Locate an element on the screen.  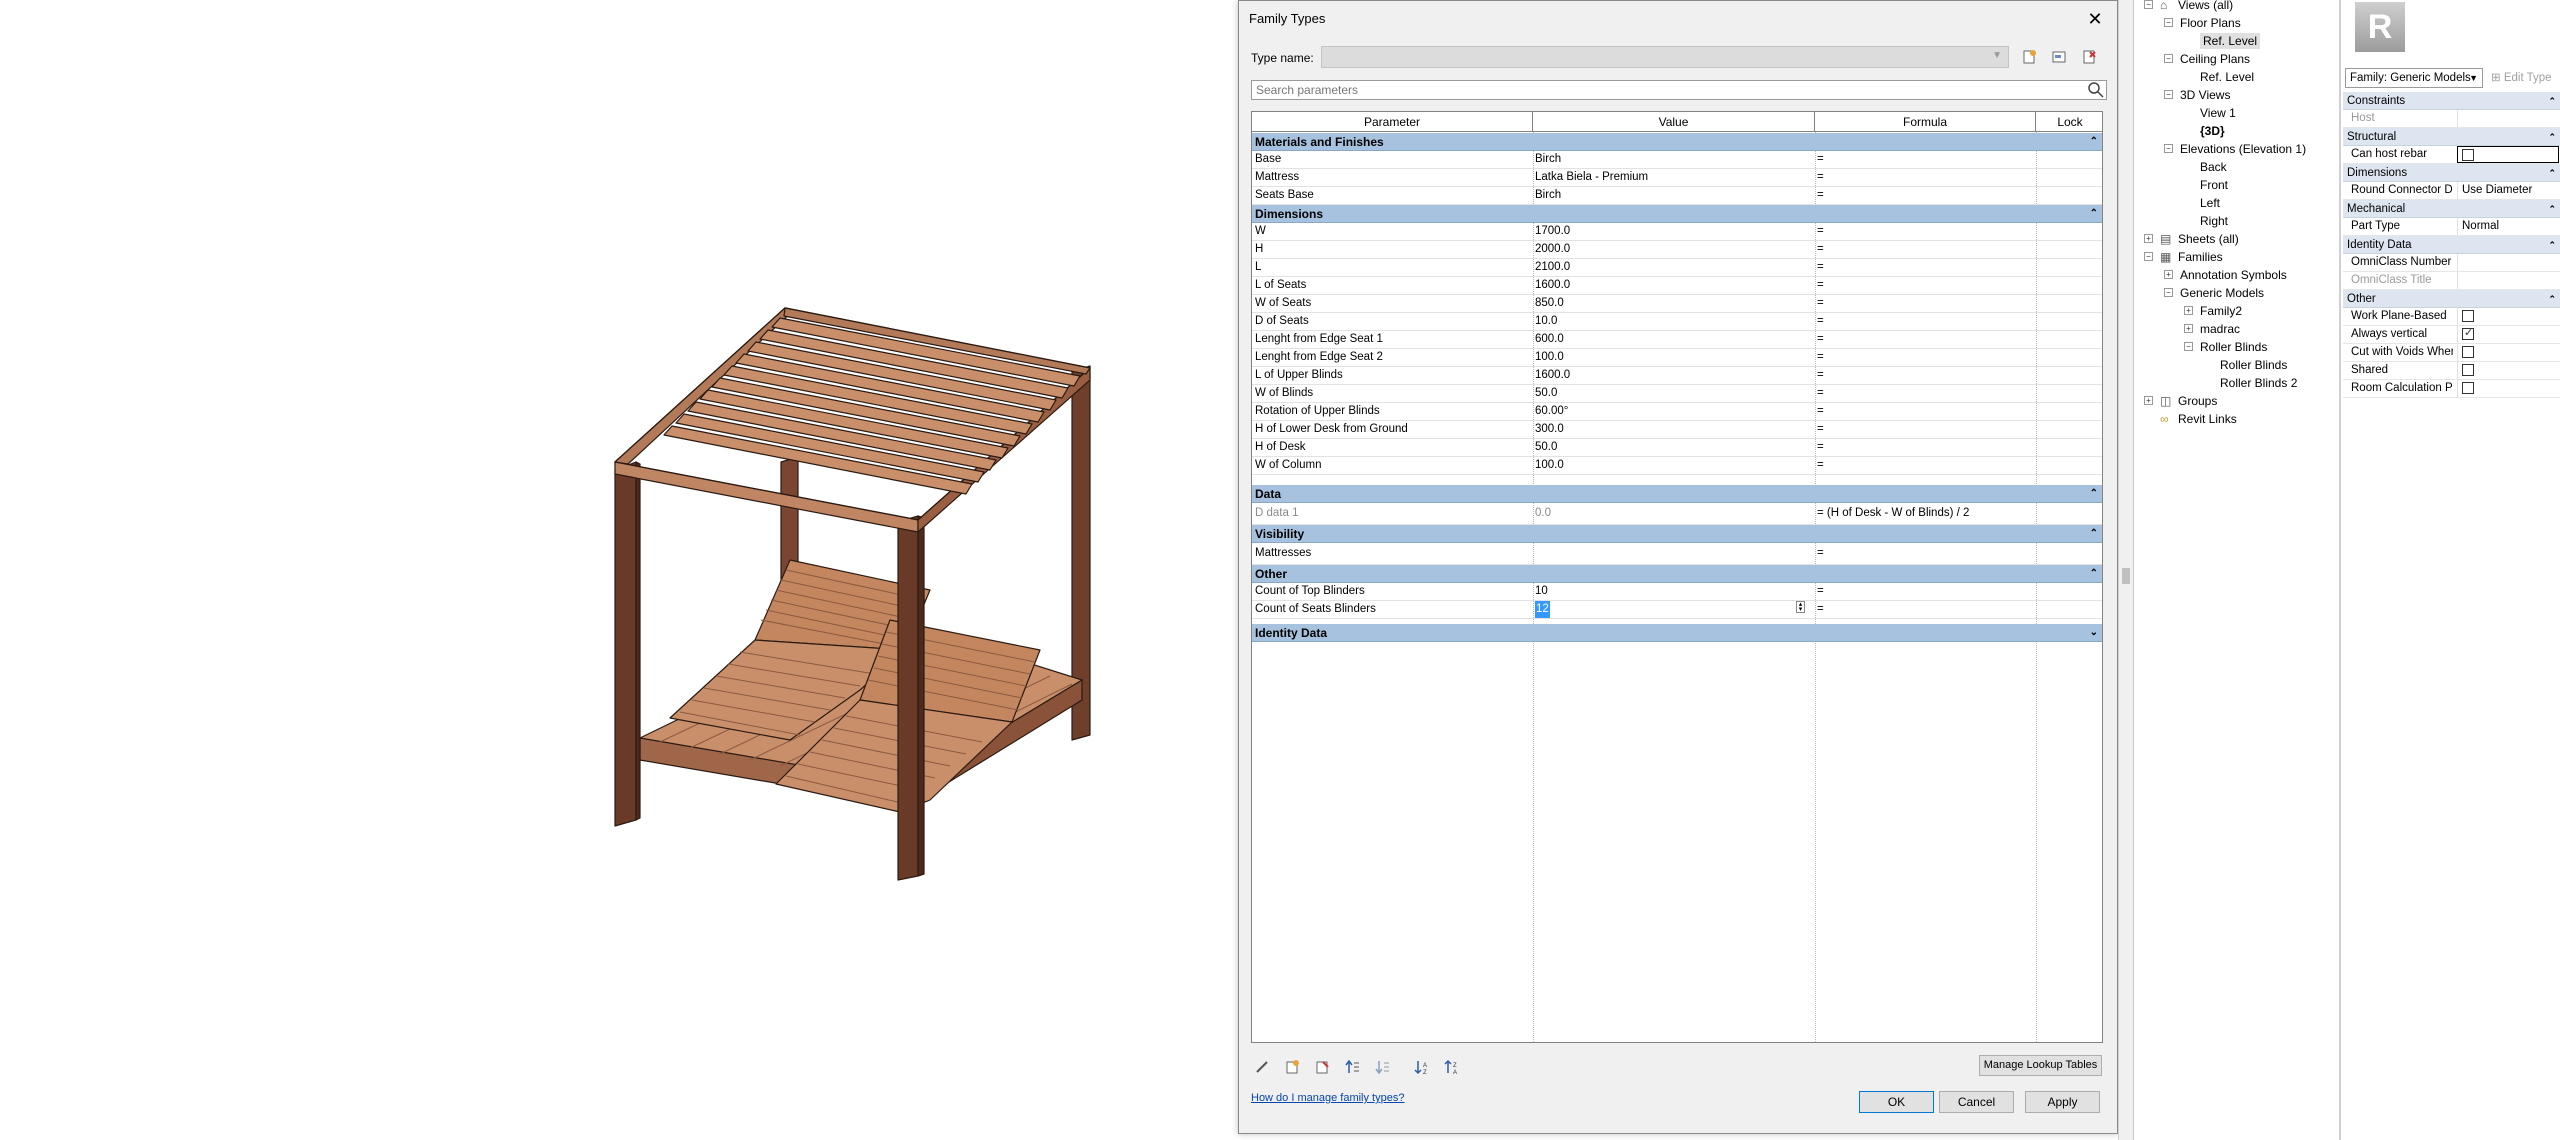
table-row: W of Column 100.0 = is located at coordinates (1677, 466).